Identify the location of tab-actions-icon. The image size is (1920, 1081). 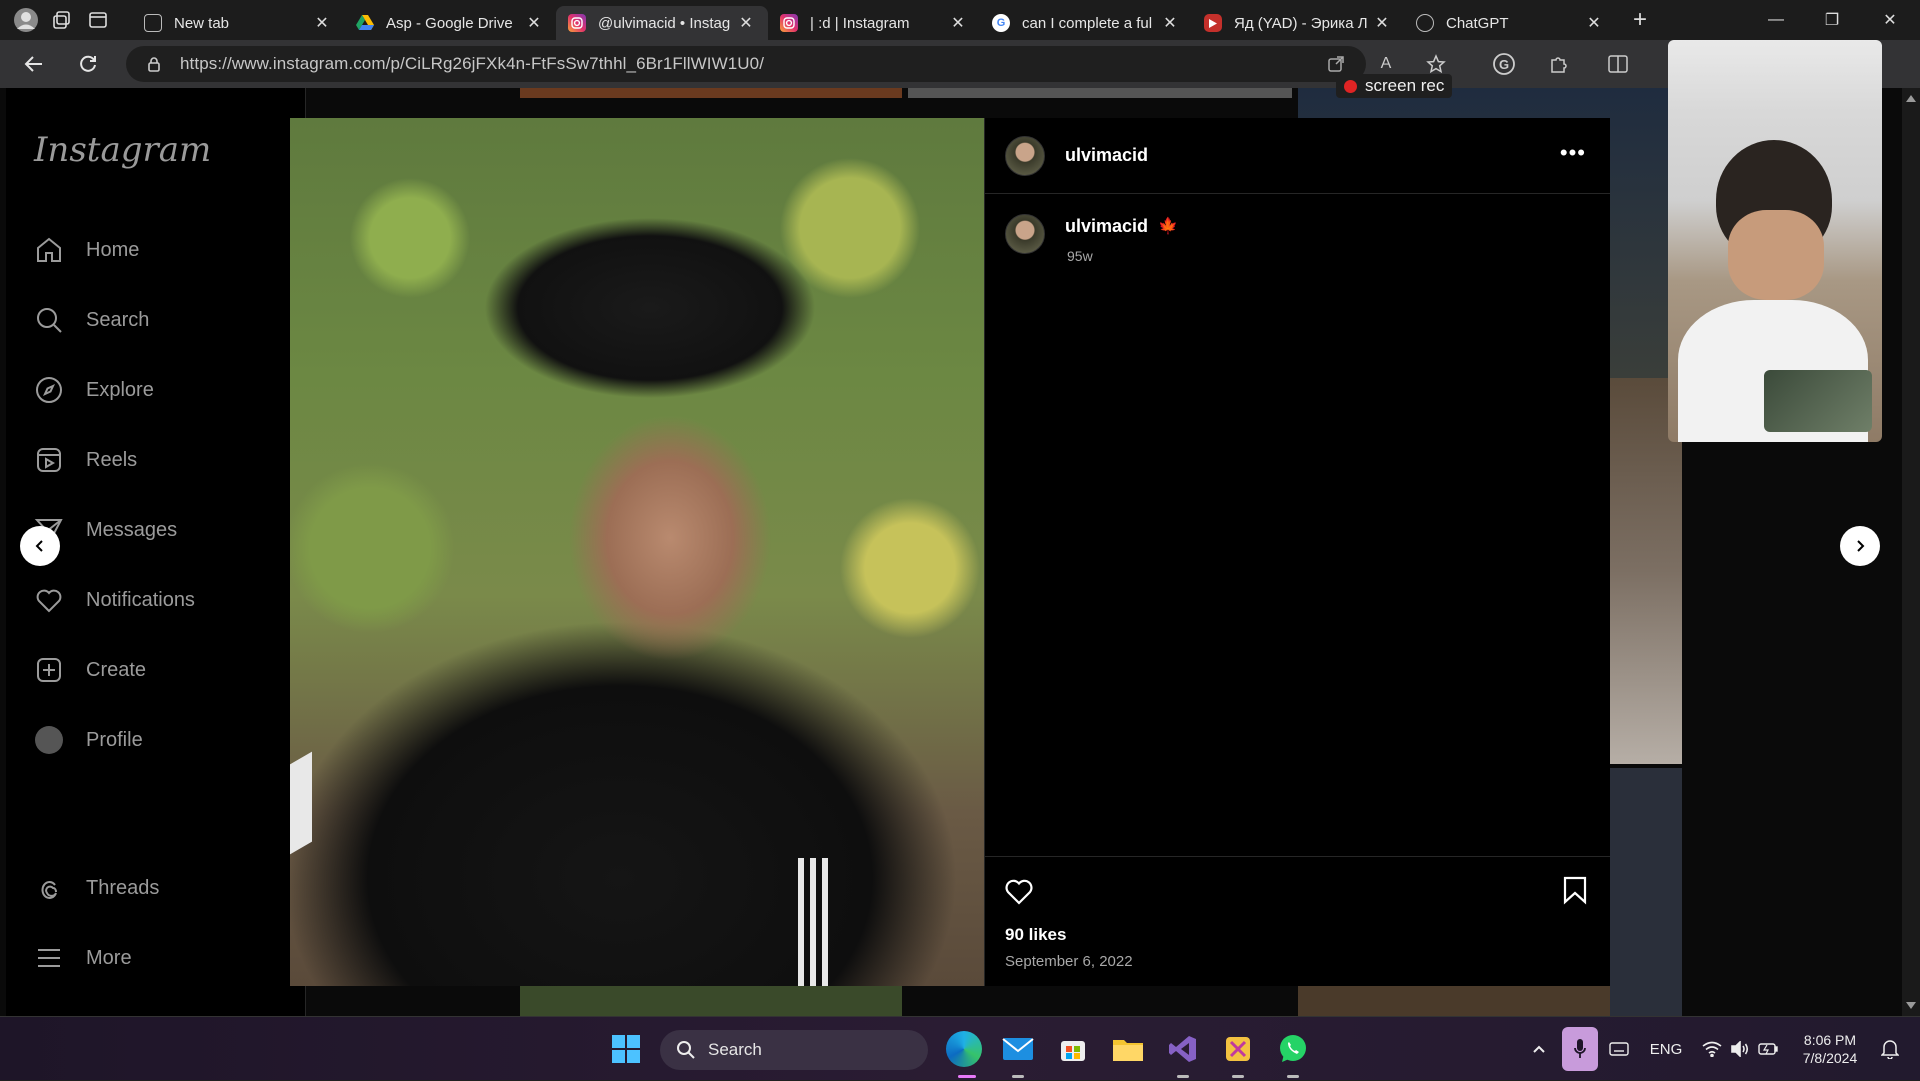
(98, 20).